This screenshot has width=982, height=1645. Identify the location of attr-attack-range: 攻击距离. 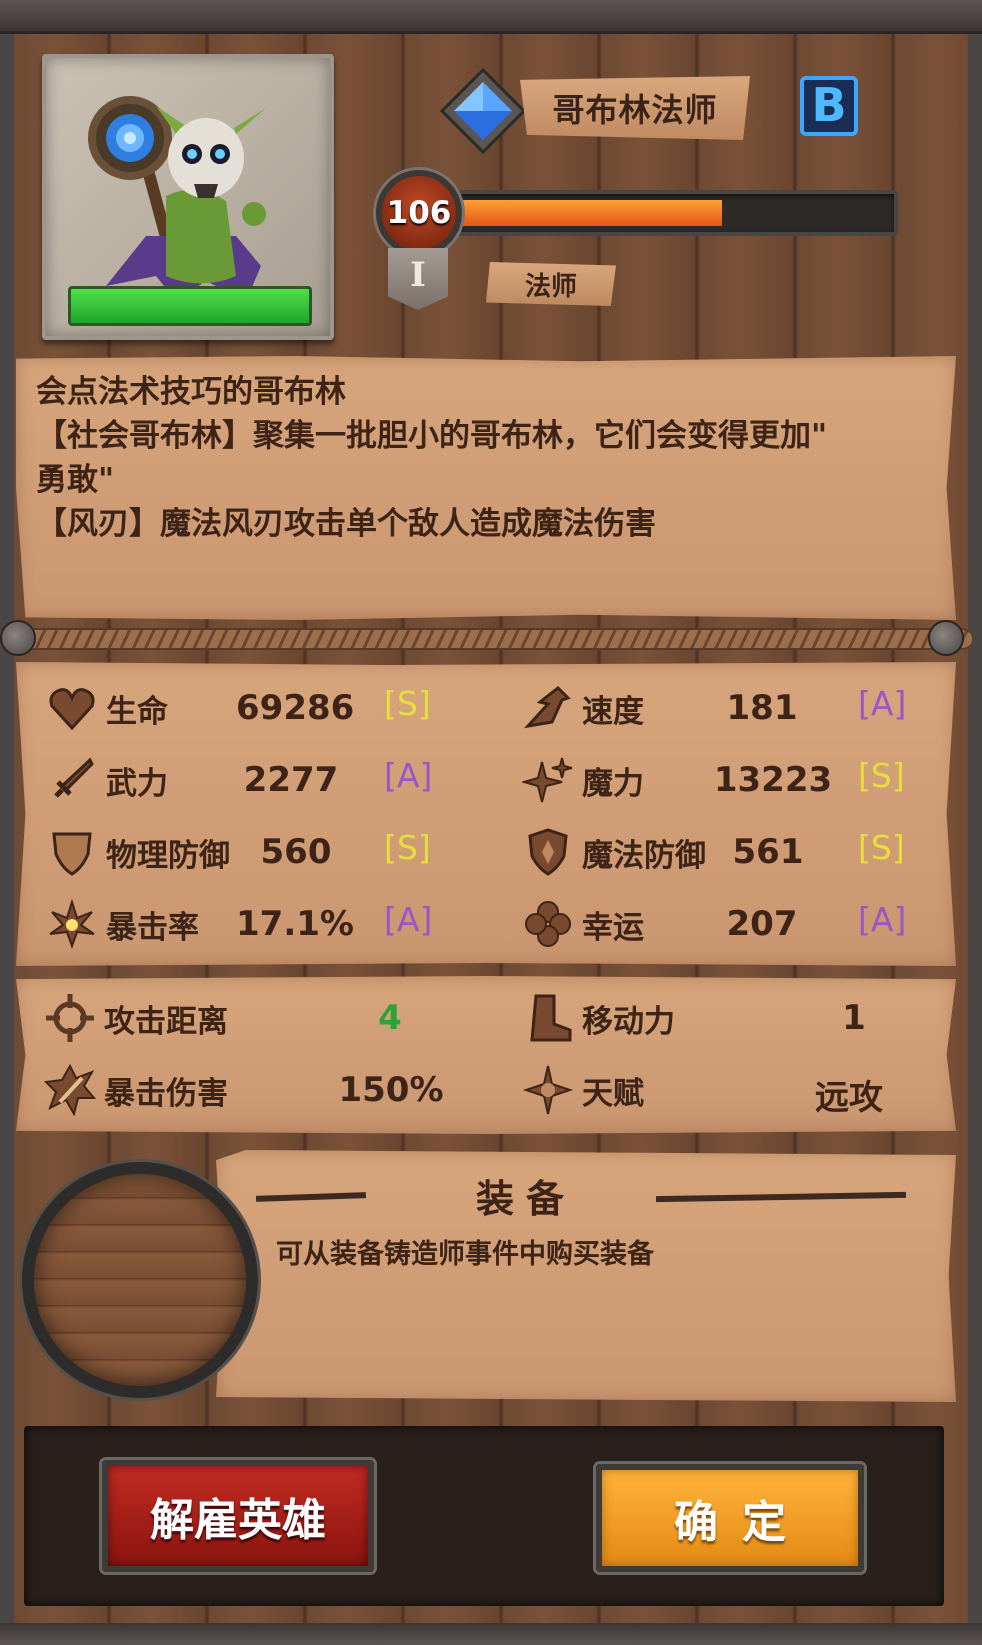
(136, 1018).